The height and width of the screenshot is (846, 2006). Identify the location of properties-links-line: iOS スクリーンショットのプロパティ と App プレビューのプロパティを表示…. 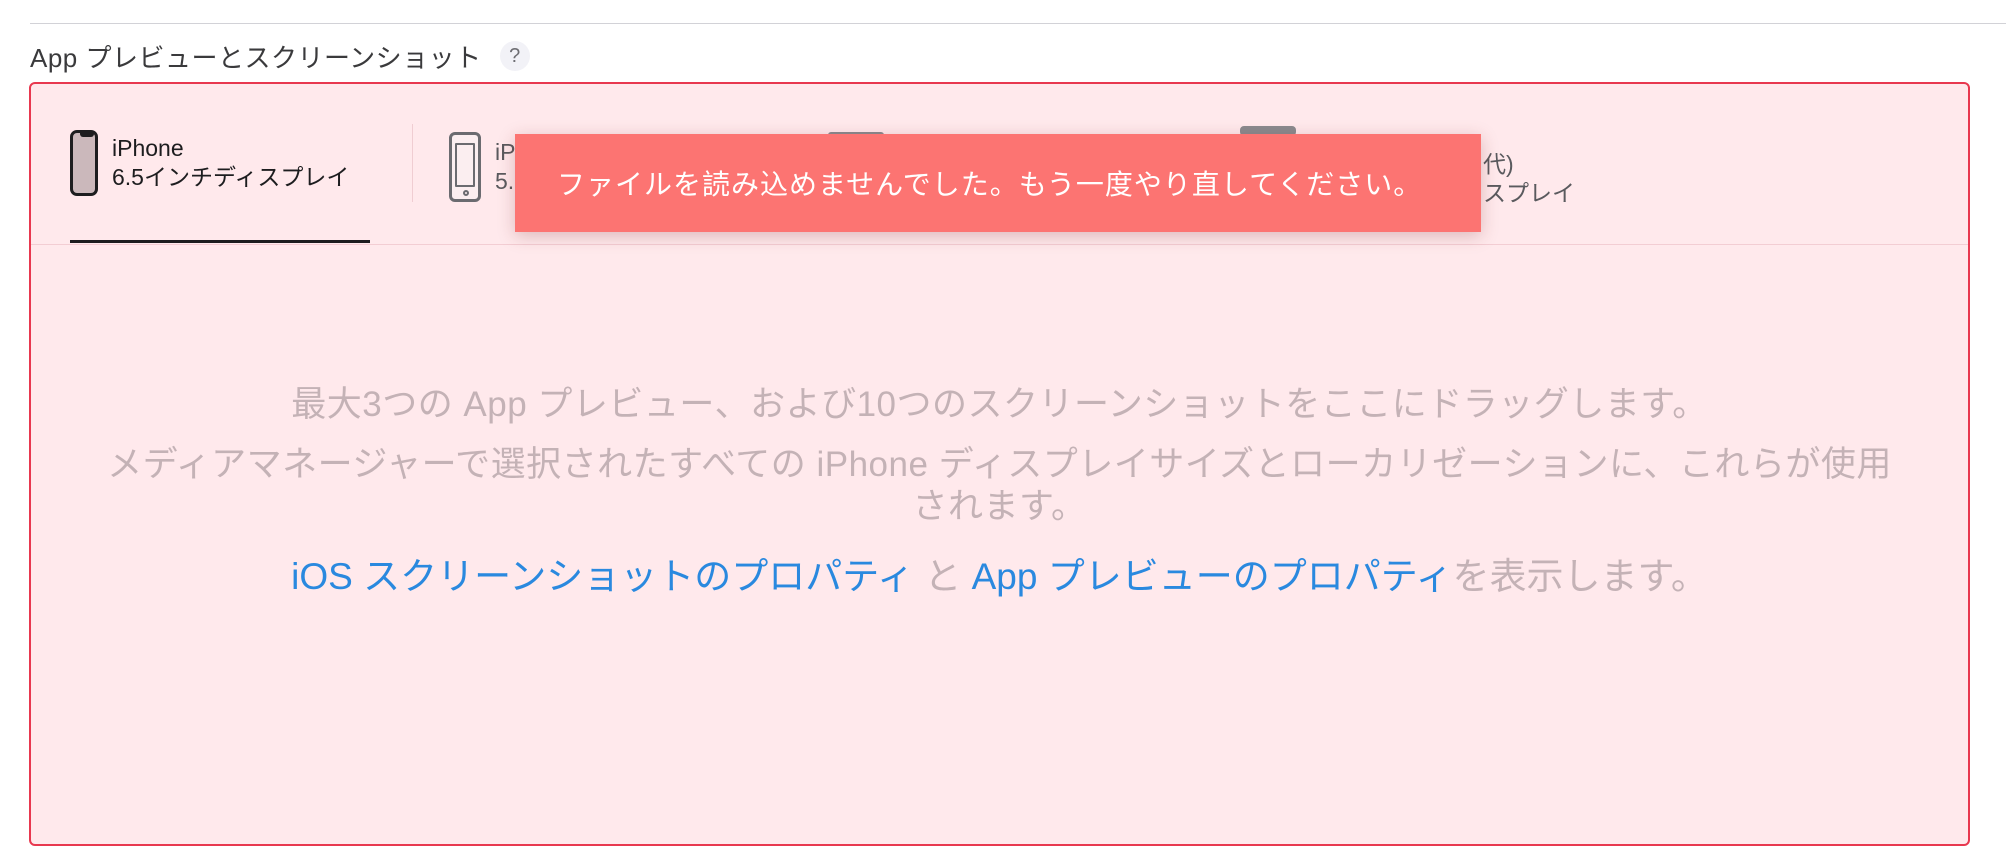
(999, 577).